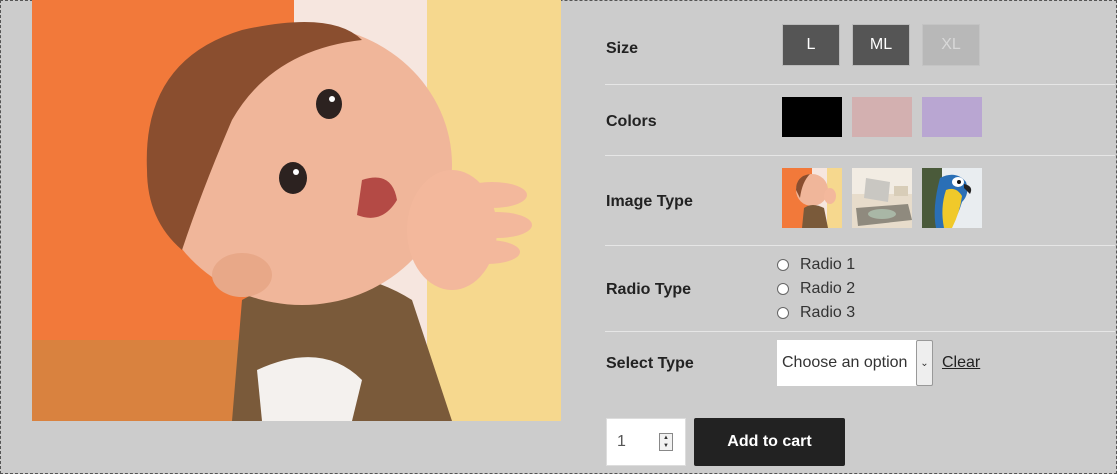 The height and width of the screenshot is (474, 1117). What do you see at coordinates (924, 363) in the screenshot?
I see `chevron-down-icon: ⌄` at bounding box center [924, 363].